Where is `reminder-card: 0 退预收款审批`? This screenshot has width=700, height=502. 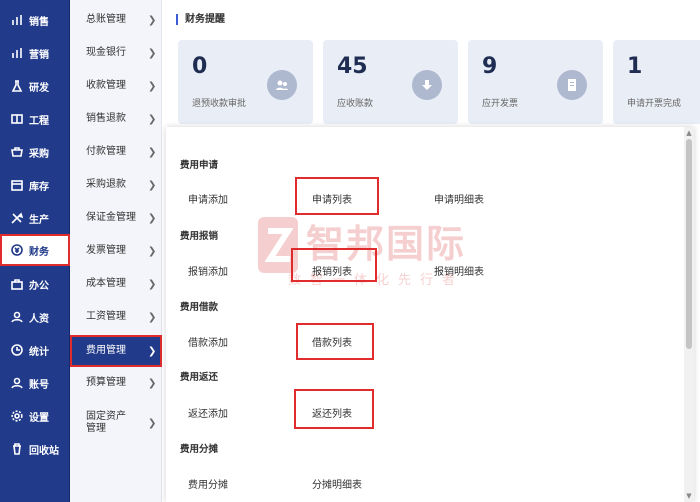 reminder-card: 0 退预收款审批 is located at coordinates (245, 82).